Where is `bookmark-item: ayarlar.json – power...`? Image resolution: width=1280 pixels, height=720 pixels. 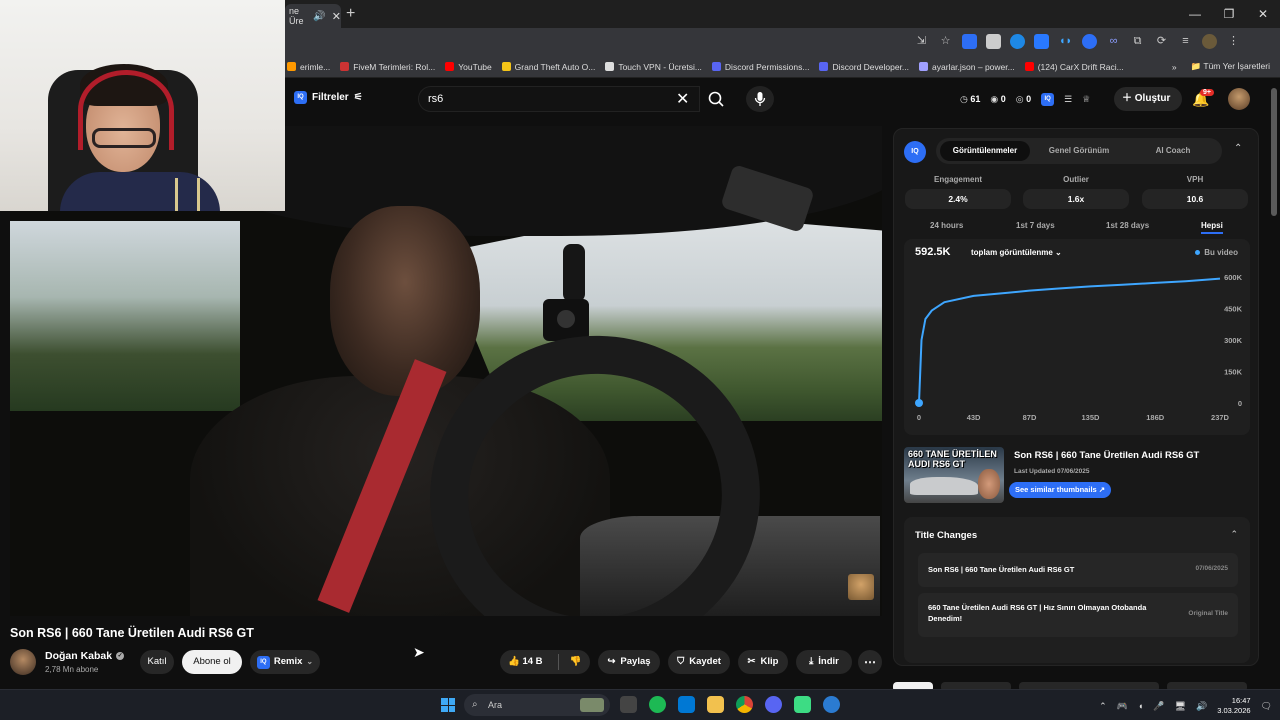
bookmark-item: ayarlar.json – power... is located at coordinates (967, 67).